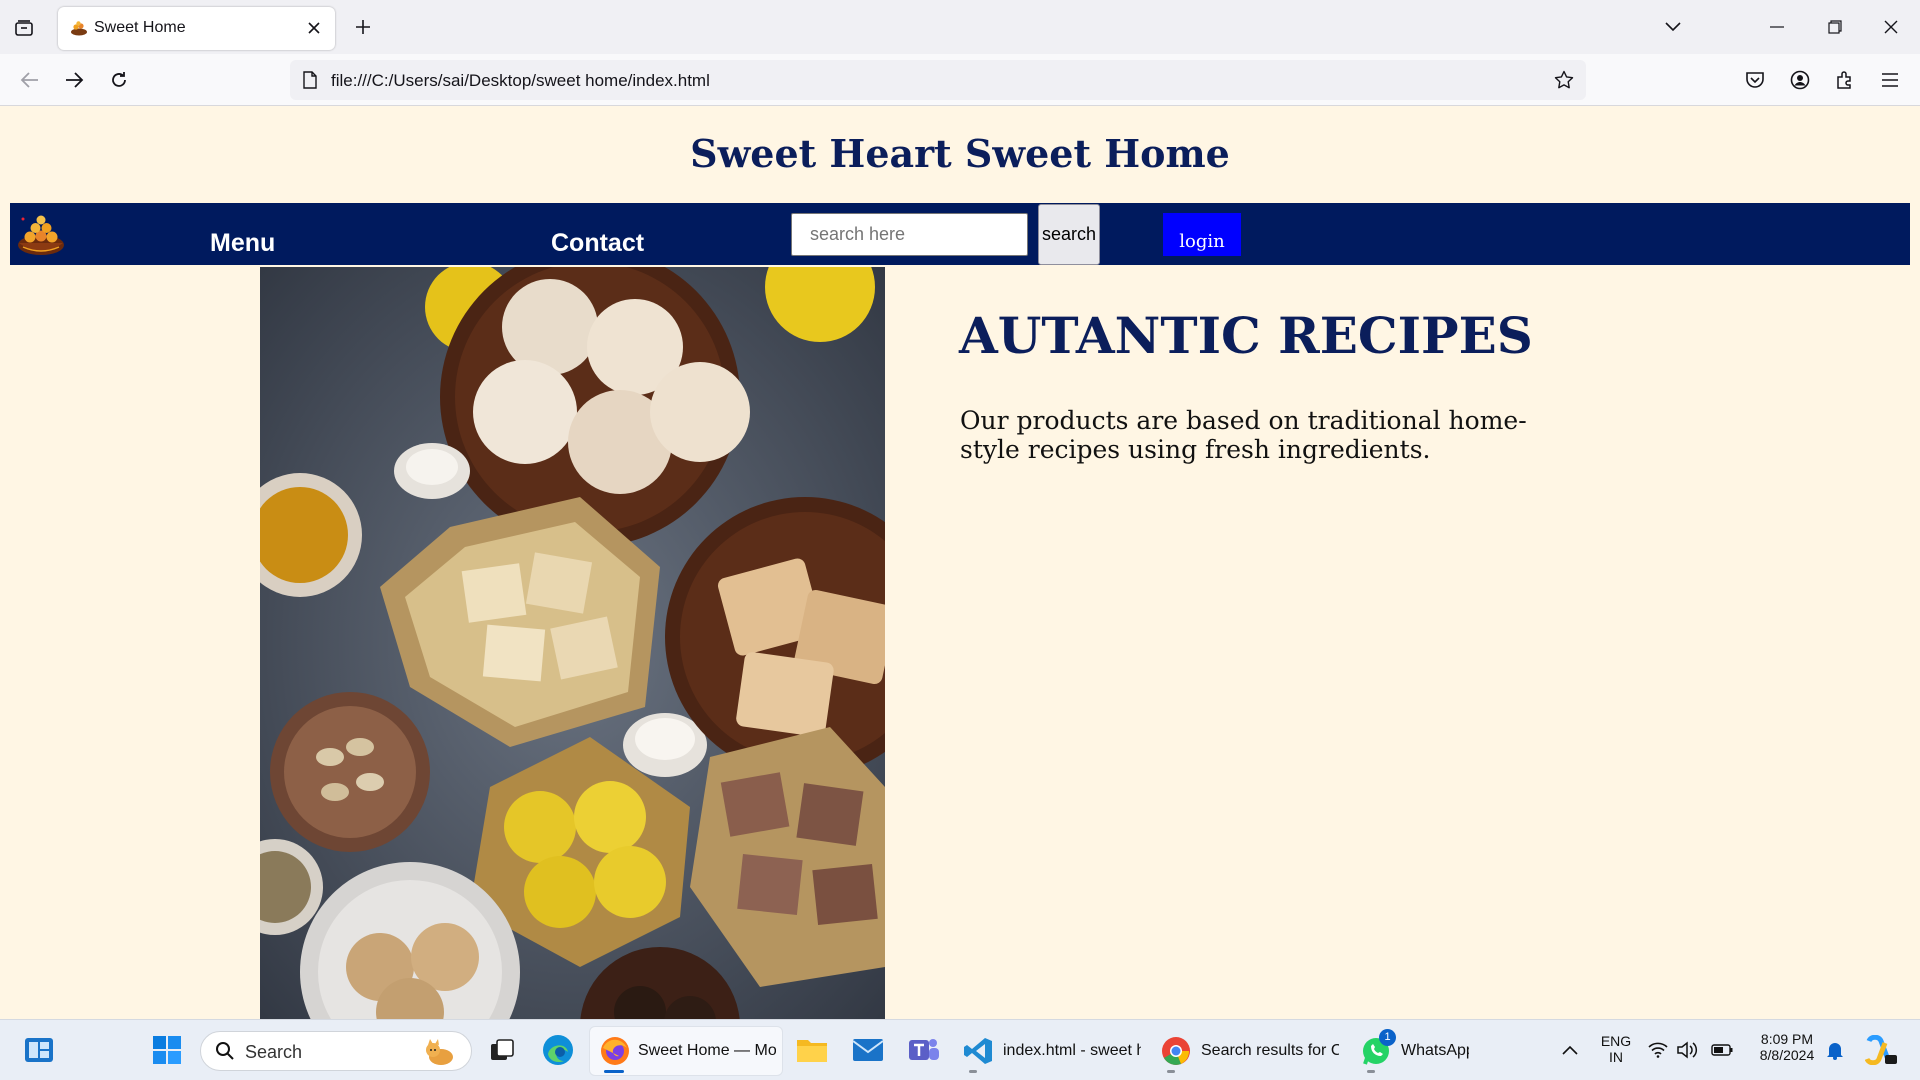 Image resolution: width=1920 pixels, height=1080 pixels. I want to click on sweets-favicon-icon, so click(79, 28).